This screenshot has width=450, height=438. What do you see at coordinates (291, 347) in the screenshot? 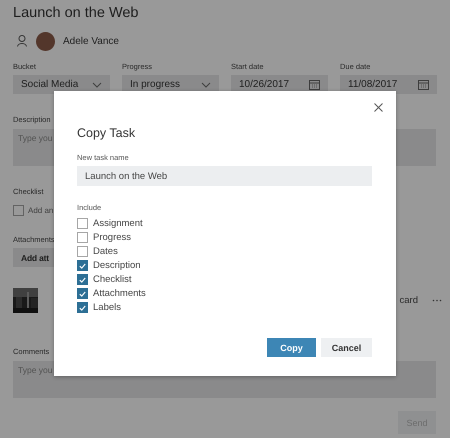
I see `copy-button: Copy` at bounding box center [291, 347].